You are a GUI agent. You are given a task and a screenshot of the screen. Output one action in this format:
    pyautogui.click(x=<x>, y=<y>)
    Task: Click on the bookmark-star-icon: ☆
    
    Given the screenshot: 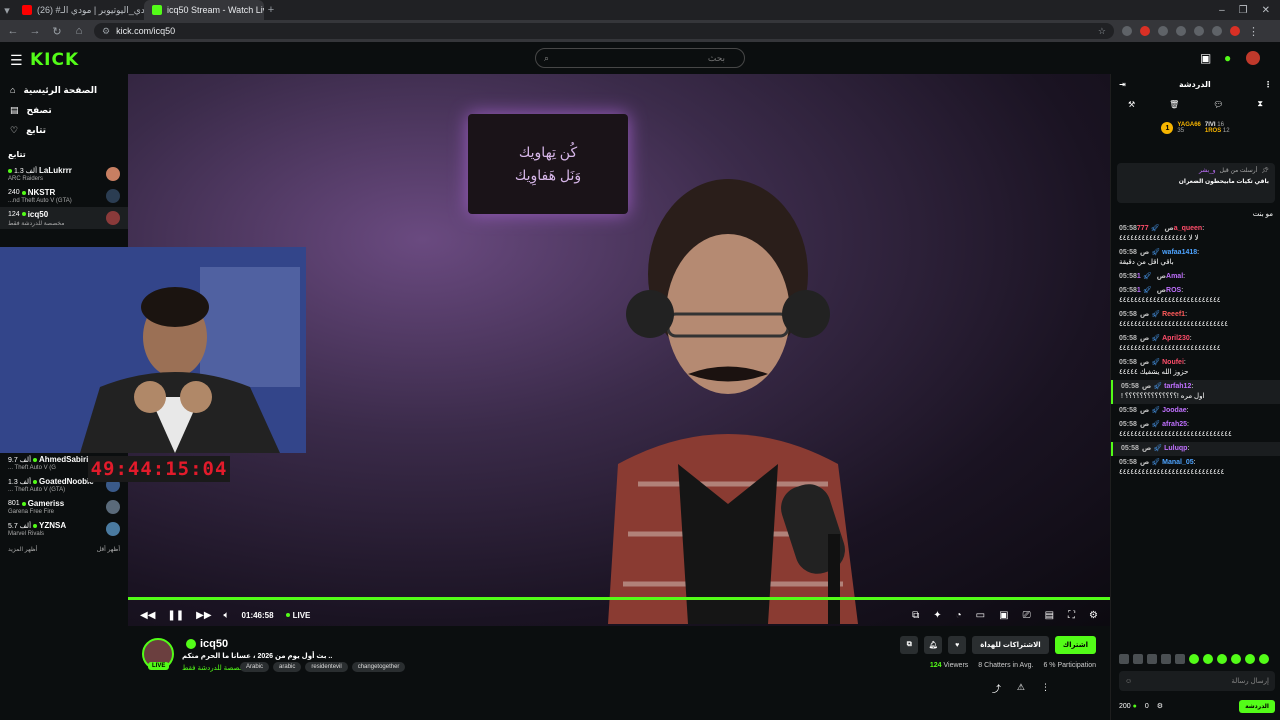 What is the action you would take?
    pyautogui.click(x=1102, y=31)
    